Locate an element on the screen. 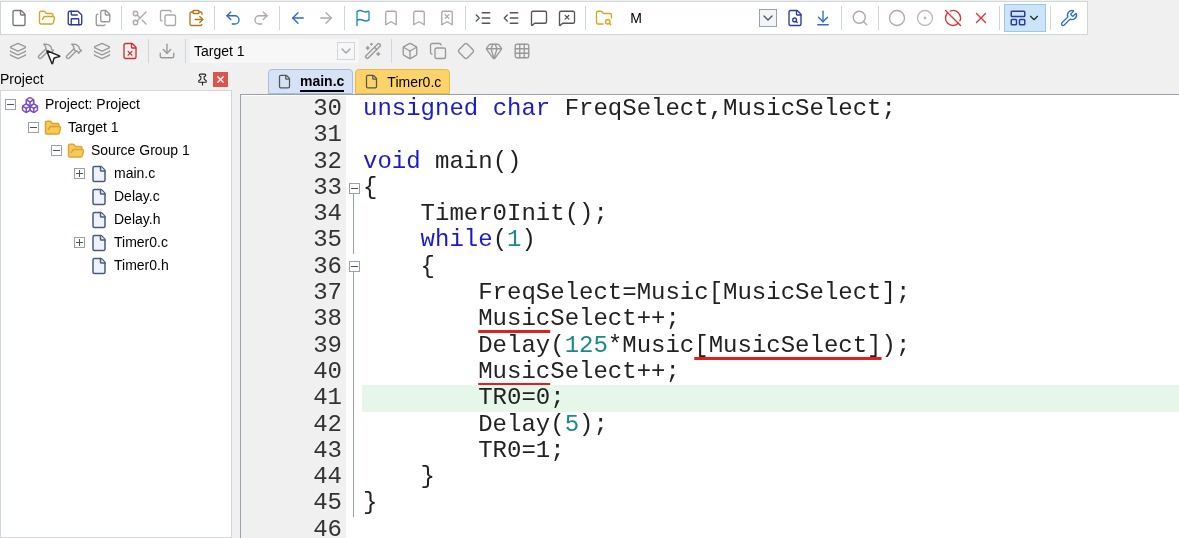 This screenshot has height=538, width=1179. settings-icon is located at coordinates (1068, 18).